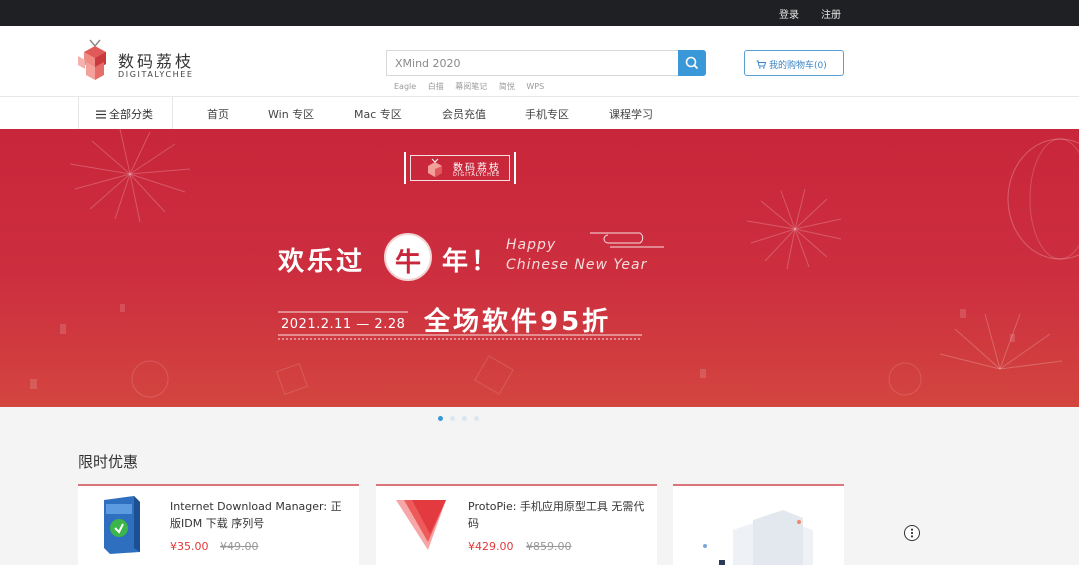  I want to click on more-options-button, so click(912, 533).